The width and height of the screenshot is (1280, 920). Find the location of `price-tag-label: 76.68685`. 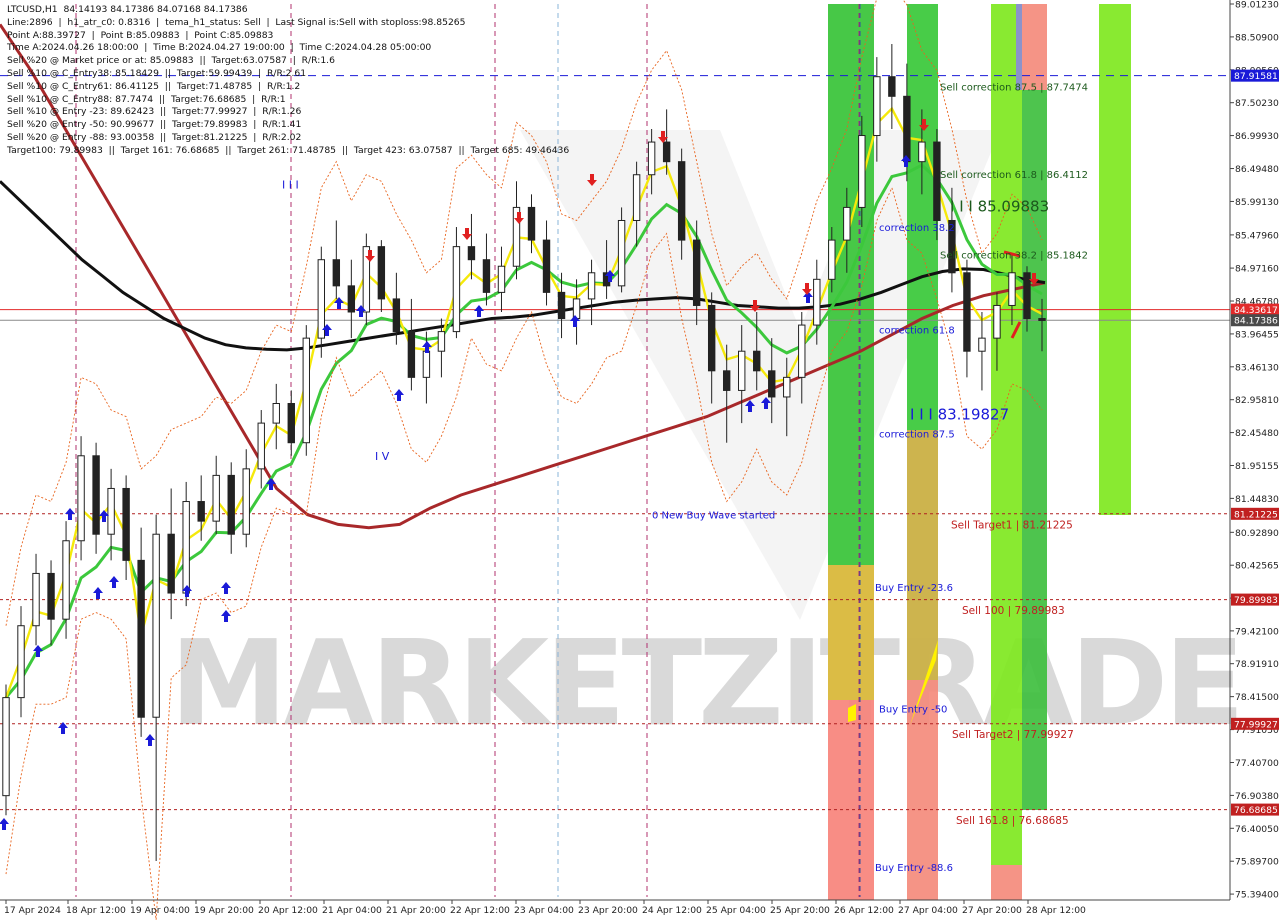

price-tag-label: 76.68685 is located at coordinates (1256, 810).